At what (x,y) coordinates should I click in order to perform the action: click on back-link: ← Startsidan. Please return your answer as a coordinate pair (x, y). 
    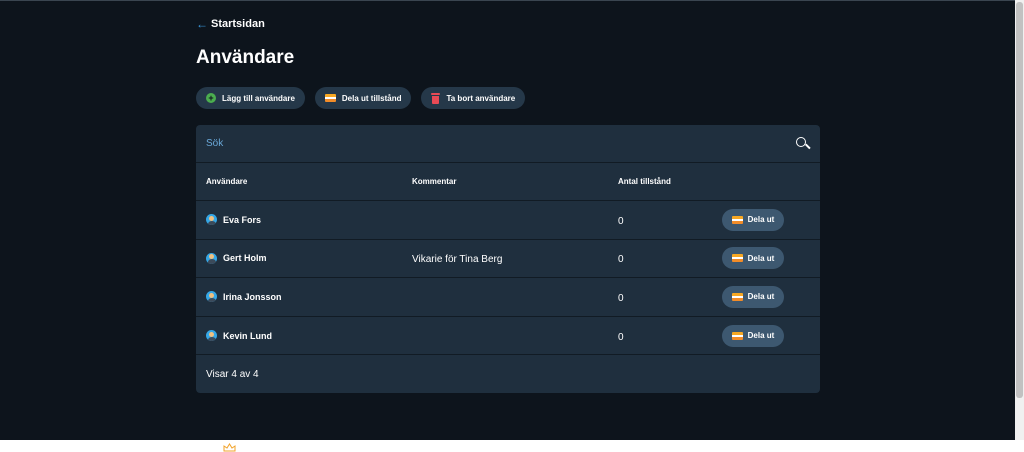
    Looking at the image, I should click on (230, 24).